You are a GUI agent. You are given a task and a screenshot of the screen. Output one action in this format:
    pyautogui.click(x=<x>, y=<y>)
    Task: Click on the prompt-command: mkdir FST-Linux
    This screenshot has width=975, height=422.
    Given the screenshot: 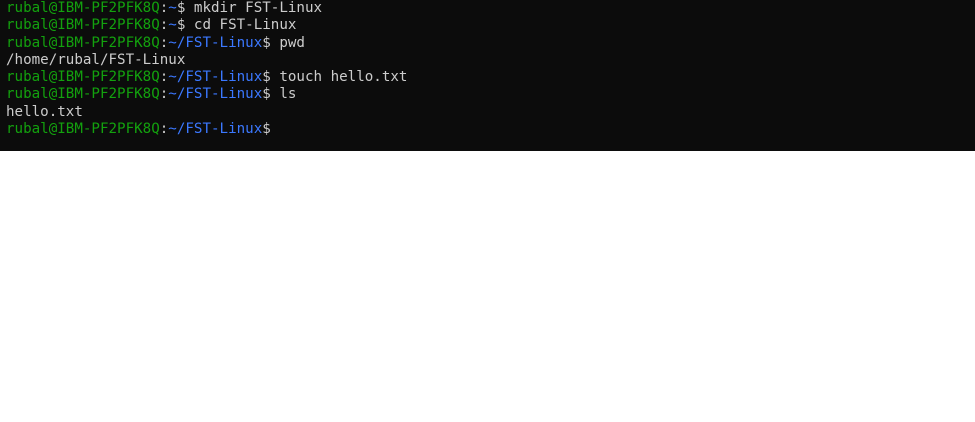 What is the action you would take?
    pyautogui.click(x=254, y=8)
    